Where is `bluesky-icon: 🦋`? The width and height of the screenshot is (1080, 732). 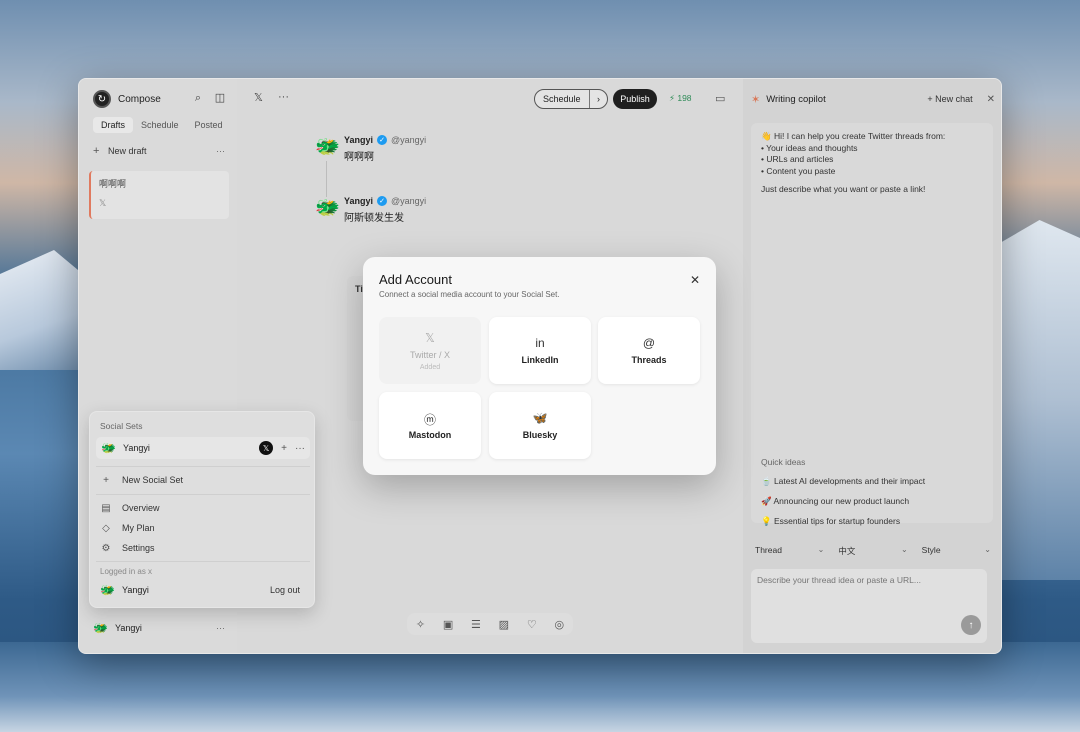 bluesky-icon: 🦋 is located at coordinates (540, 418).